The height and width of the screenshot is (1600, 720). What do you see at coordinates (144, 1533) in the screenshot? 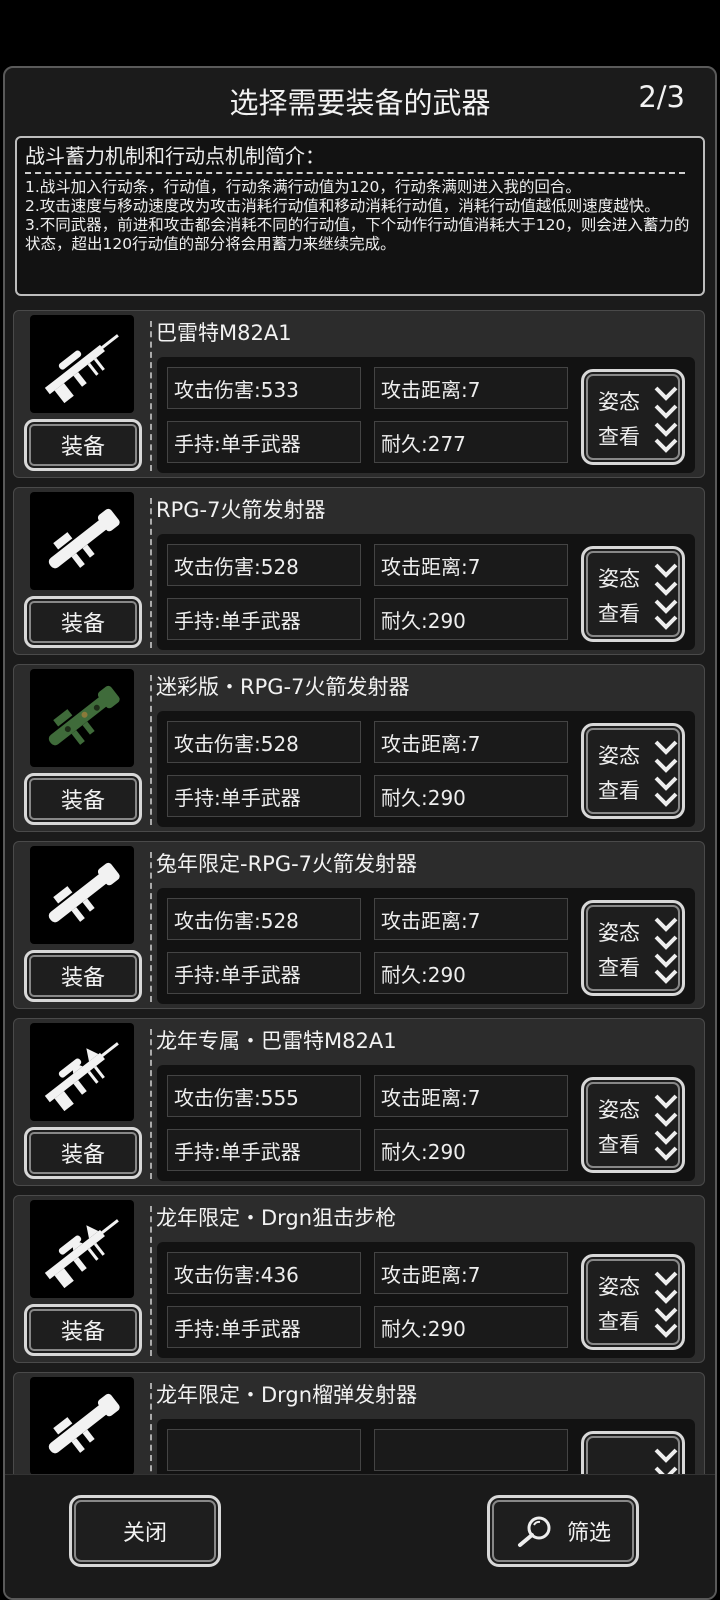
I see `close-button-label: 关闭` at bounding box center [144, 1533].